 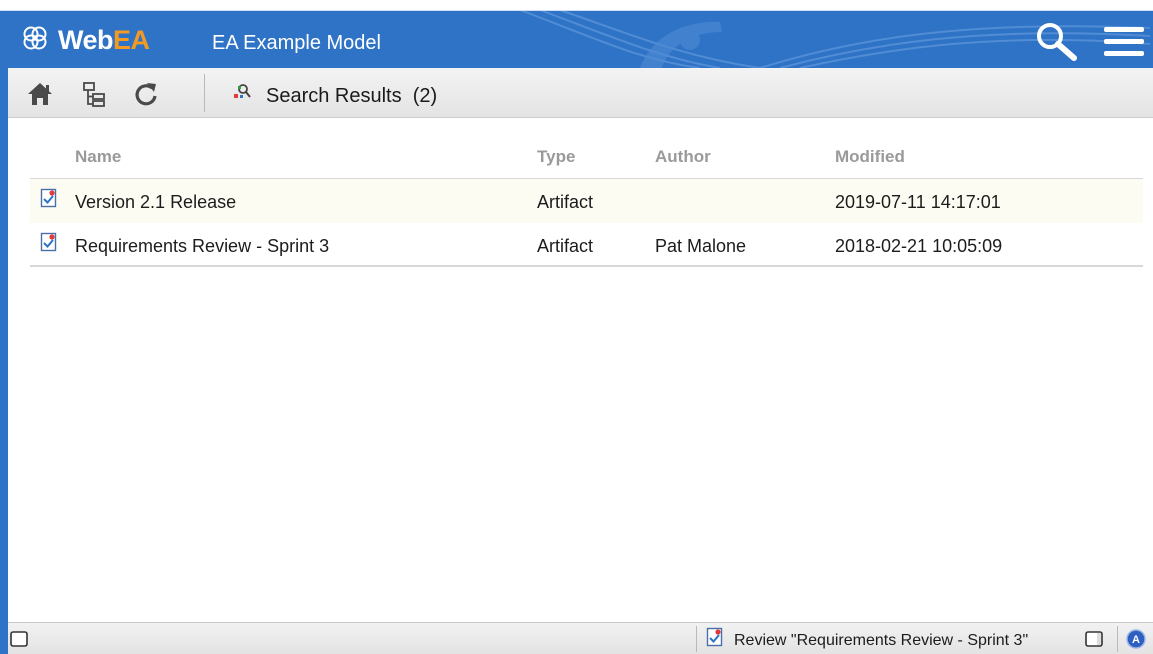 I want to click on row-name: Requirements Review - Sprint 3, so click(x=202, y=246).